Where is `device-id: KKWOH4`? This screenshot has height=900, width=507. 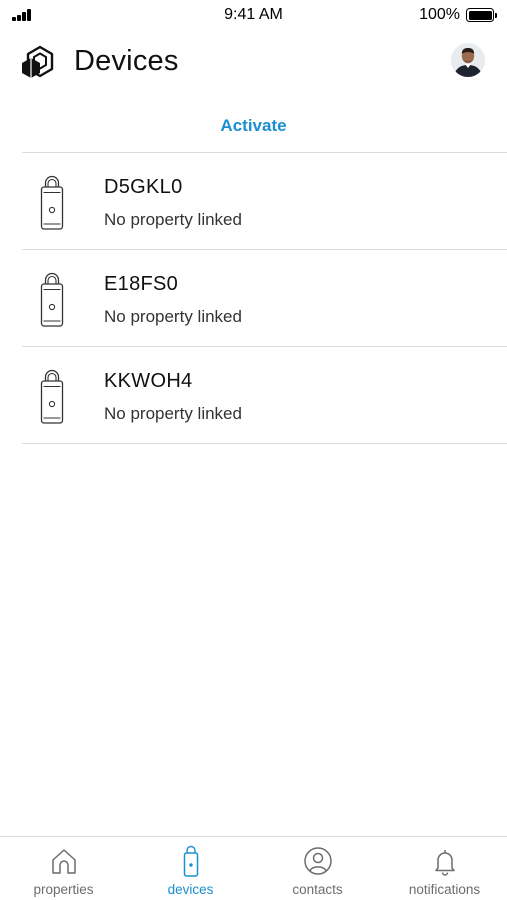 device-id: KKWOH4 is located at coordinates (148, 381).